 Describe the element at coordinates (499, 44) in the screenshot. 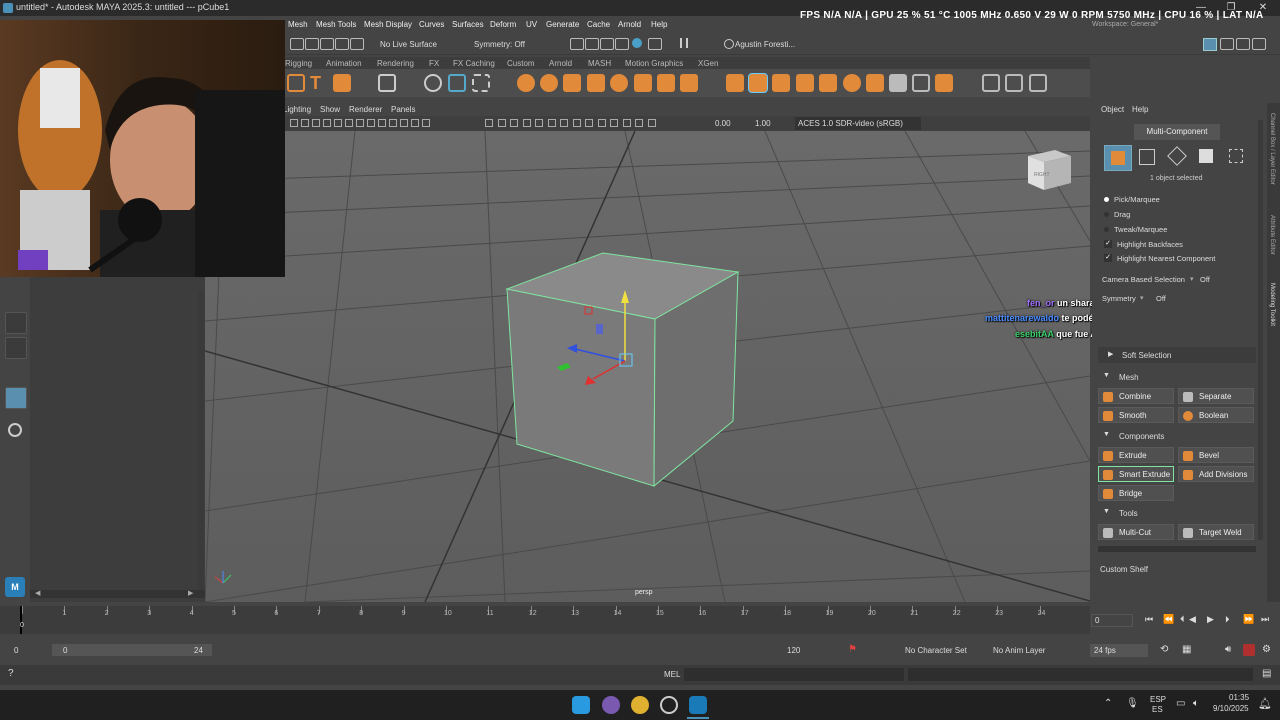

I see `symmetry-dropdown: Symmetry: Off` at that location.